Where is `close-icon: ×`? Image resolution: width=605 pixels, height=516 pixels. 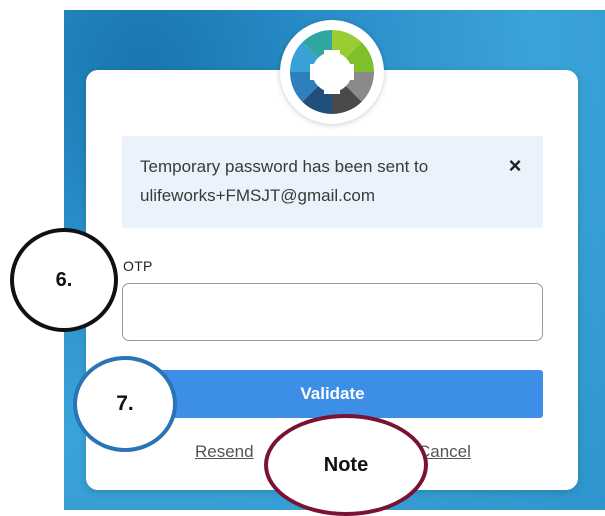 close-icon: × is located at coordinates (515, 166).